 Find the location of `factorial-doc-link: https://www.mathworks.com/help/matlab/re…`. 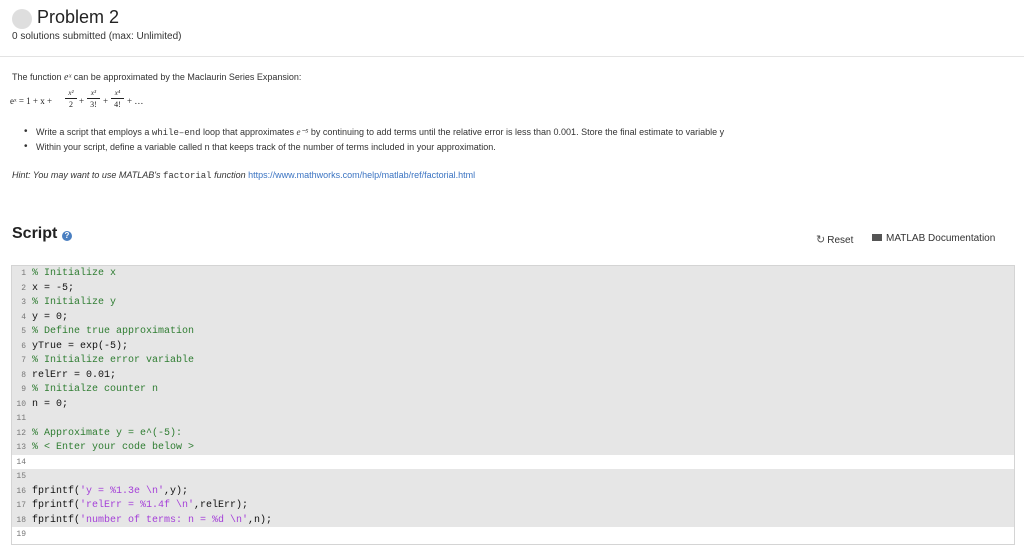

factorial-doc-link: https://www.mathworks.com/help/matlab/re… is located at coordinates (361, 175).